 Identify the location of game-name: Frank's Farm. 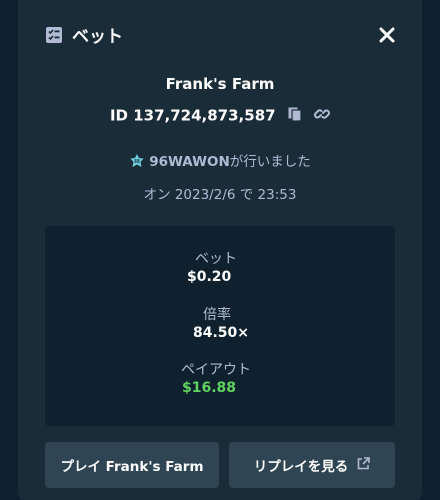
(220, 84).